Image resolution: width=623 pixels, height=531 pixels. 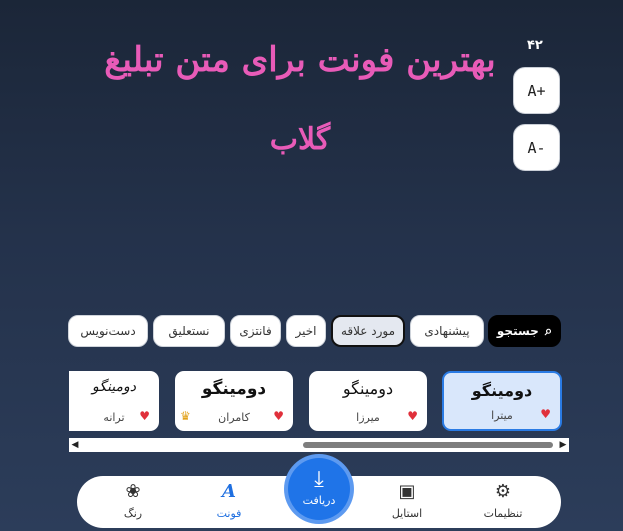 I want to click on scroll-left-icon: ◀, so click(x=75, y=445).